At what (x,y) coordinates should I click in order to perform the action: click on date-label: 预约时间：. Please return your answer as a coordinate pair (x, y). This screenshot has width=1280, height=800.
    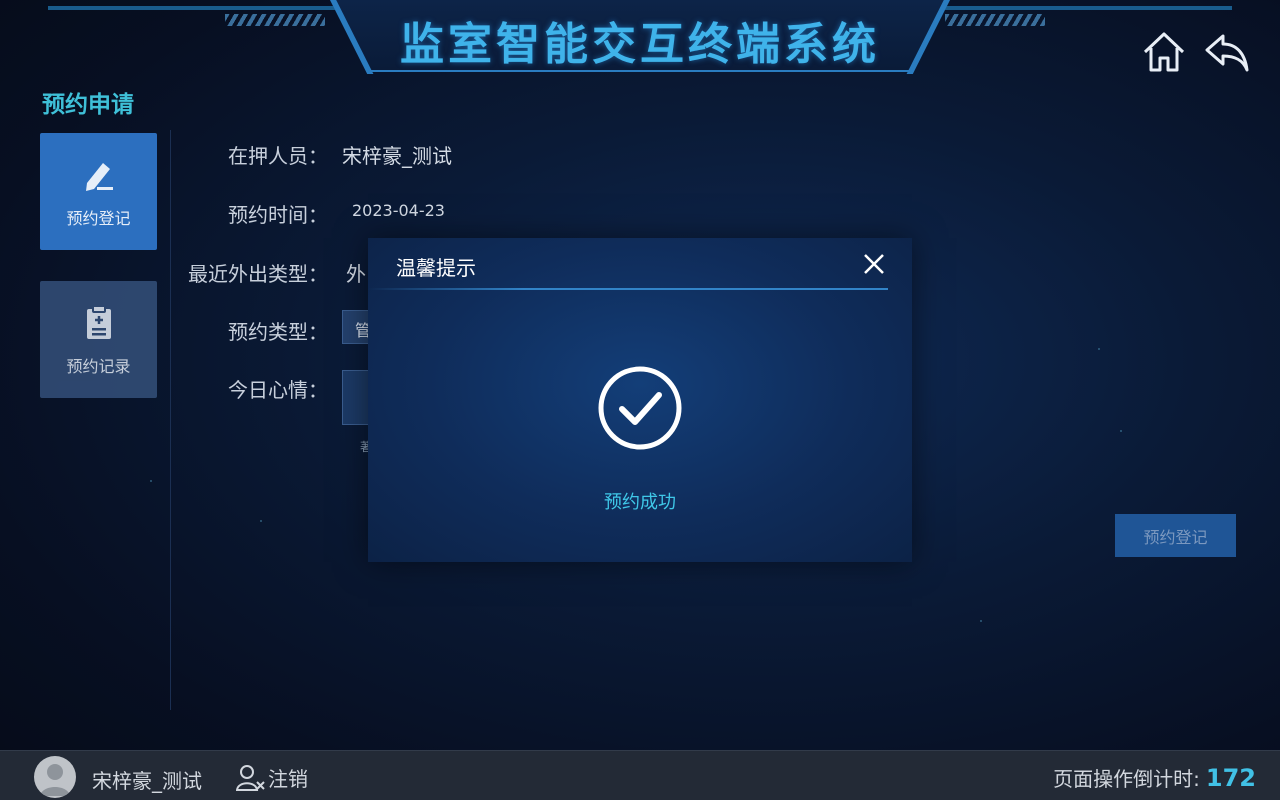
    Looking at the image, I should click on (278, 215).